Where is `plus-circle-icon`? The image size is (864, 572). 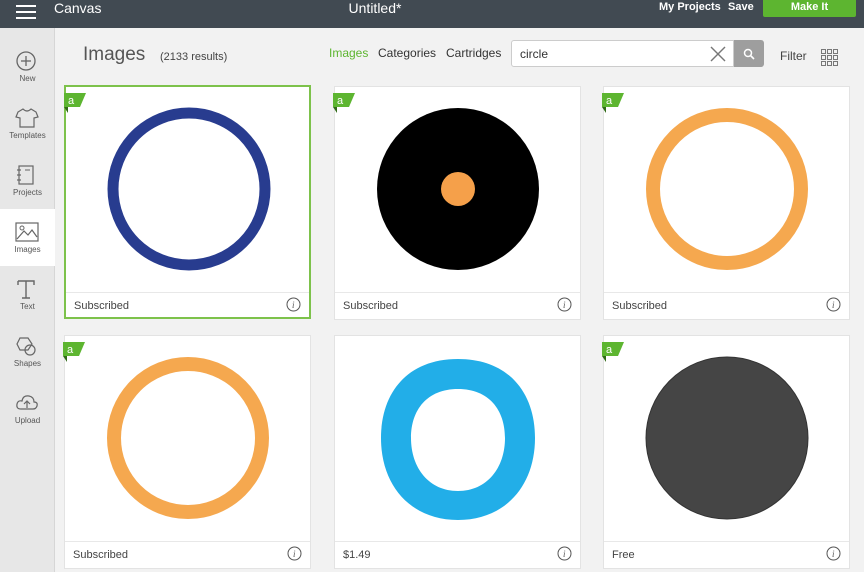
plus-circle-icon is located at coordinates (26, 61).